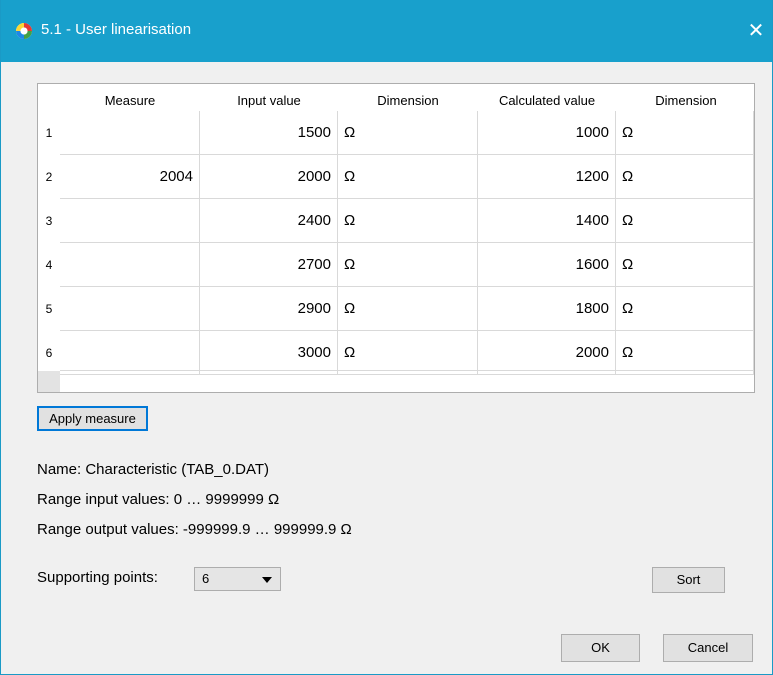 This screenshot has width=773, height=675. I want to click on close-icon: ✕, so click(756, 31).